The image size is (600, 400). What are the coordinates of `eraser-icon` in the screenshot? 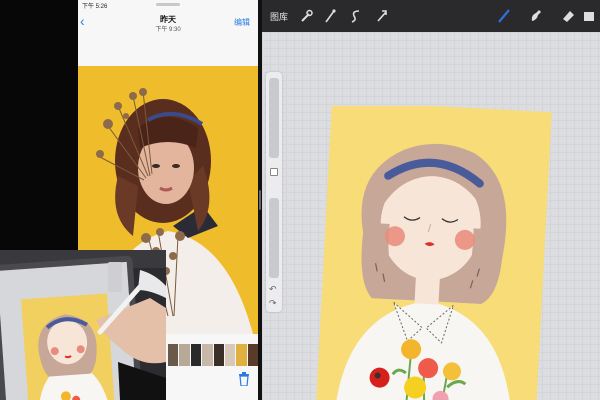 It's located at (568, 16).